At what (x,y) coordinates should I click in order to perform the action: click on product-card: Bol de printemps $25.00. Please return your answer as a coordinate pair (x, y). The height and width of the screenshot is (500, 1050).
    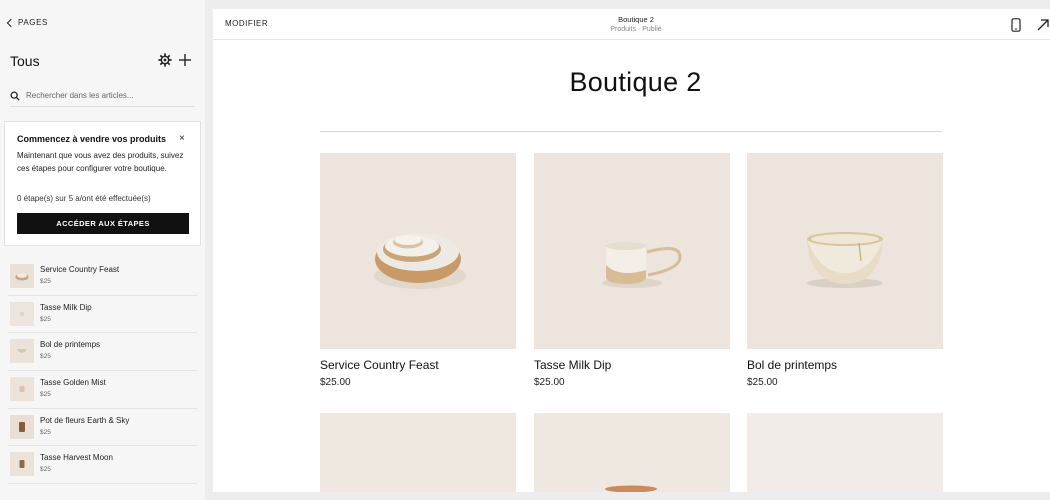
    Looking at the image, I should click on (845, 273).